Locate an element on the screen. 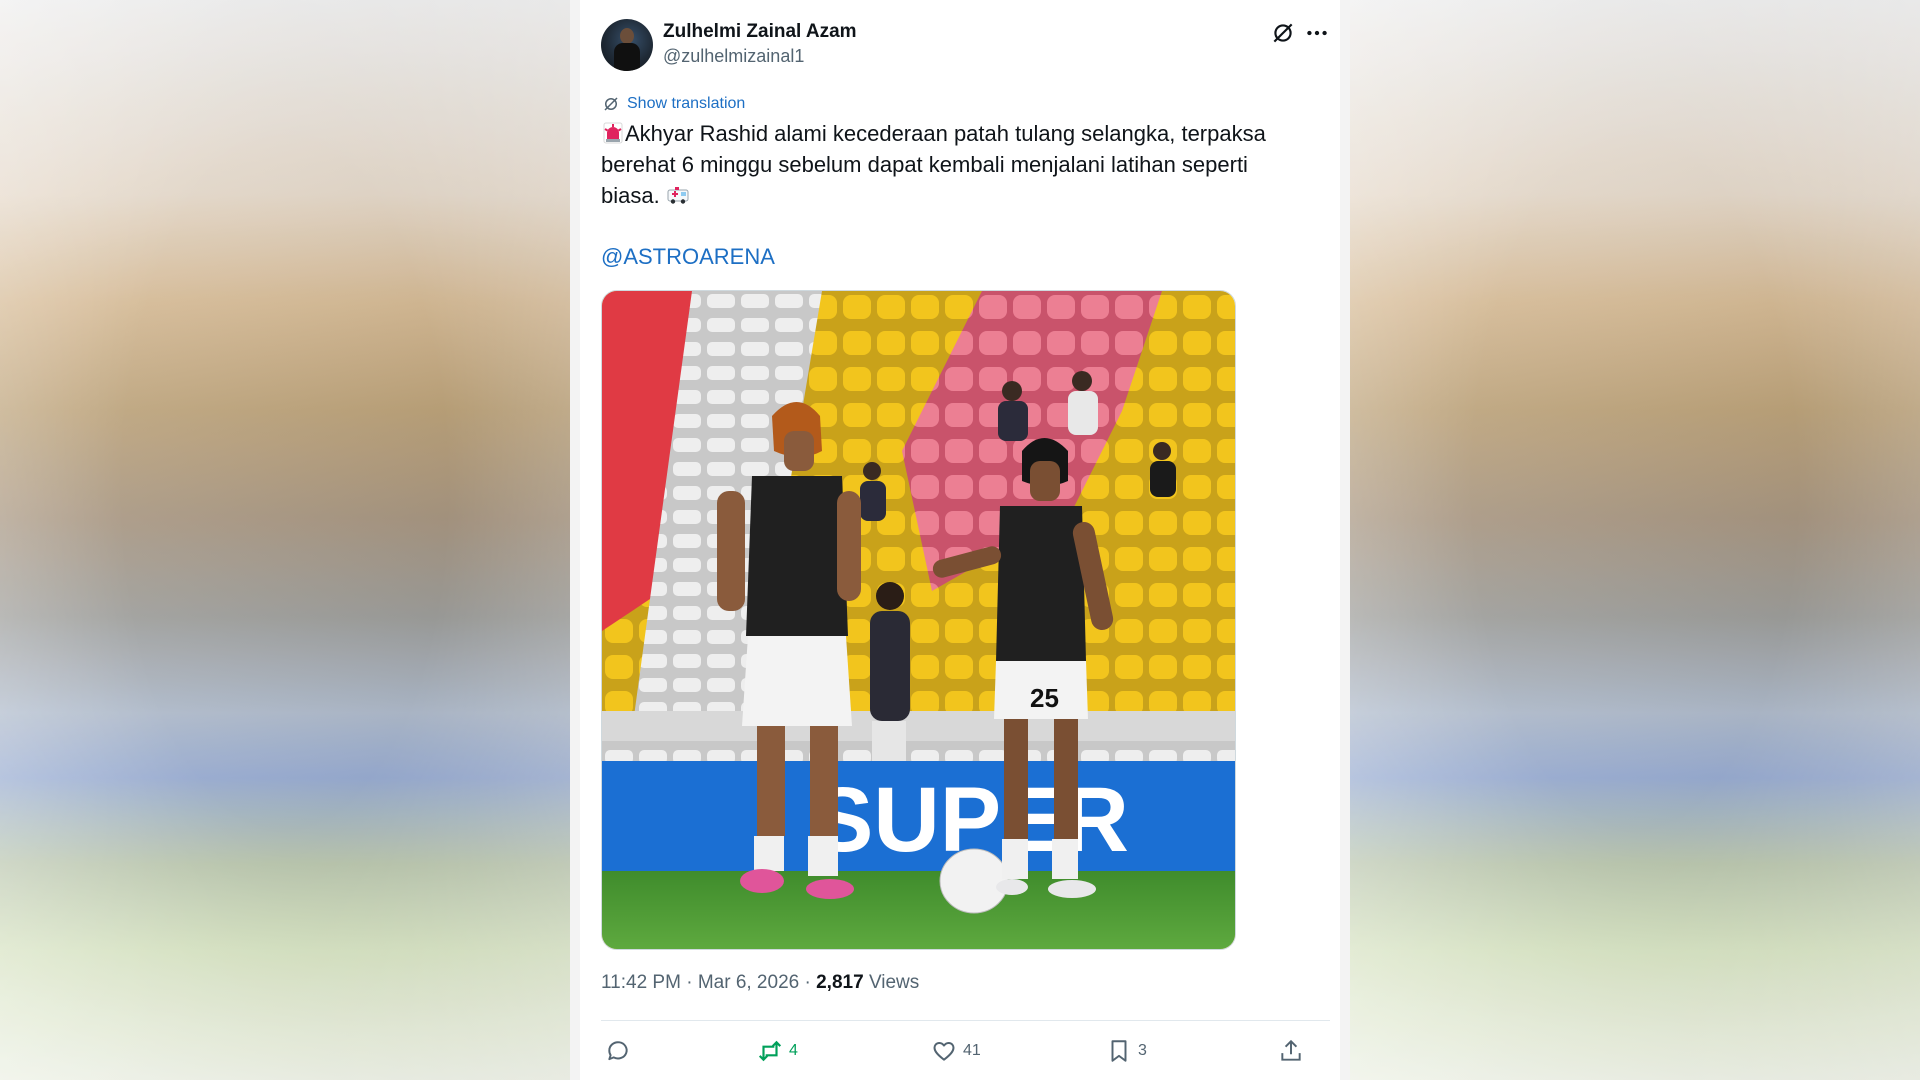 This screenshot has height=1080, width=1920. gutter-left is located at coordinates (575, 540).